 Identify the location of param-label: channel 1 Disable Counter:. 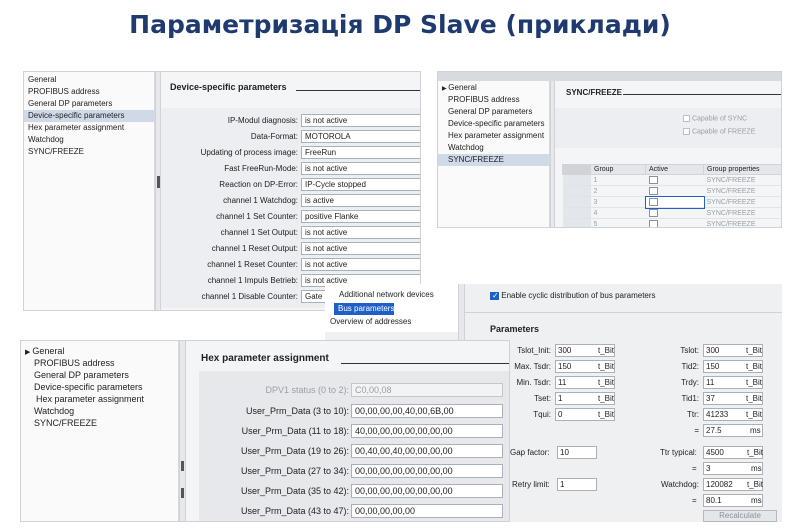
(249, 296).